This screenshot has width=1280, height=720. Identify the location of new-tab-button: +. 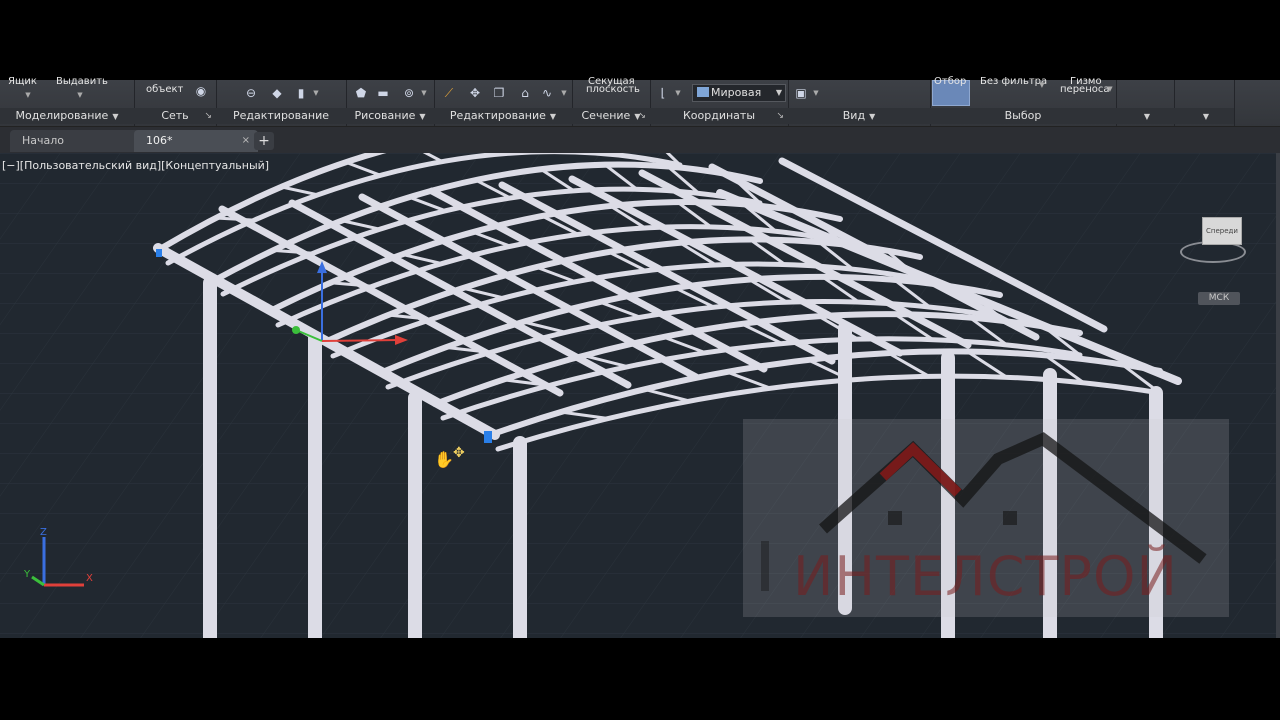
(264, 141).